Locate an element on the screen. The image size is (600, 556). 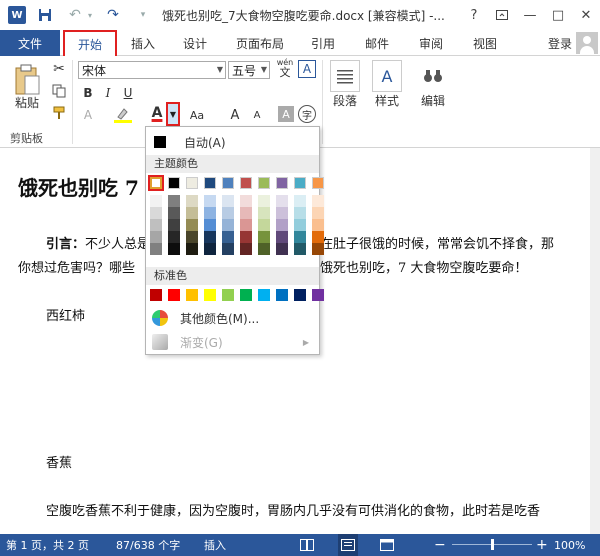
restore-button: □ is located at coordinates (558, 15).